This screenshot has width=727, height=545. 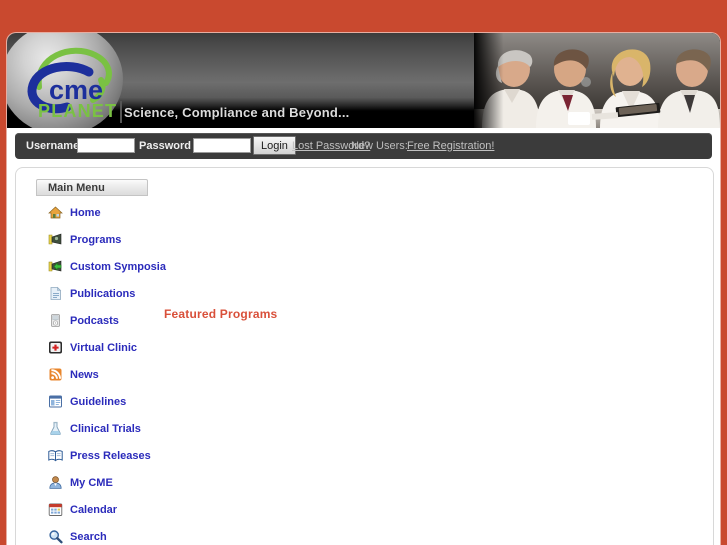 What do you see at coordinates (77, 111) in the screenshot?
I see `logo-text-planet: PLANET` at bounding box center [77, 111].